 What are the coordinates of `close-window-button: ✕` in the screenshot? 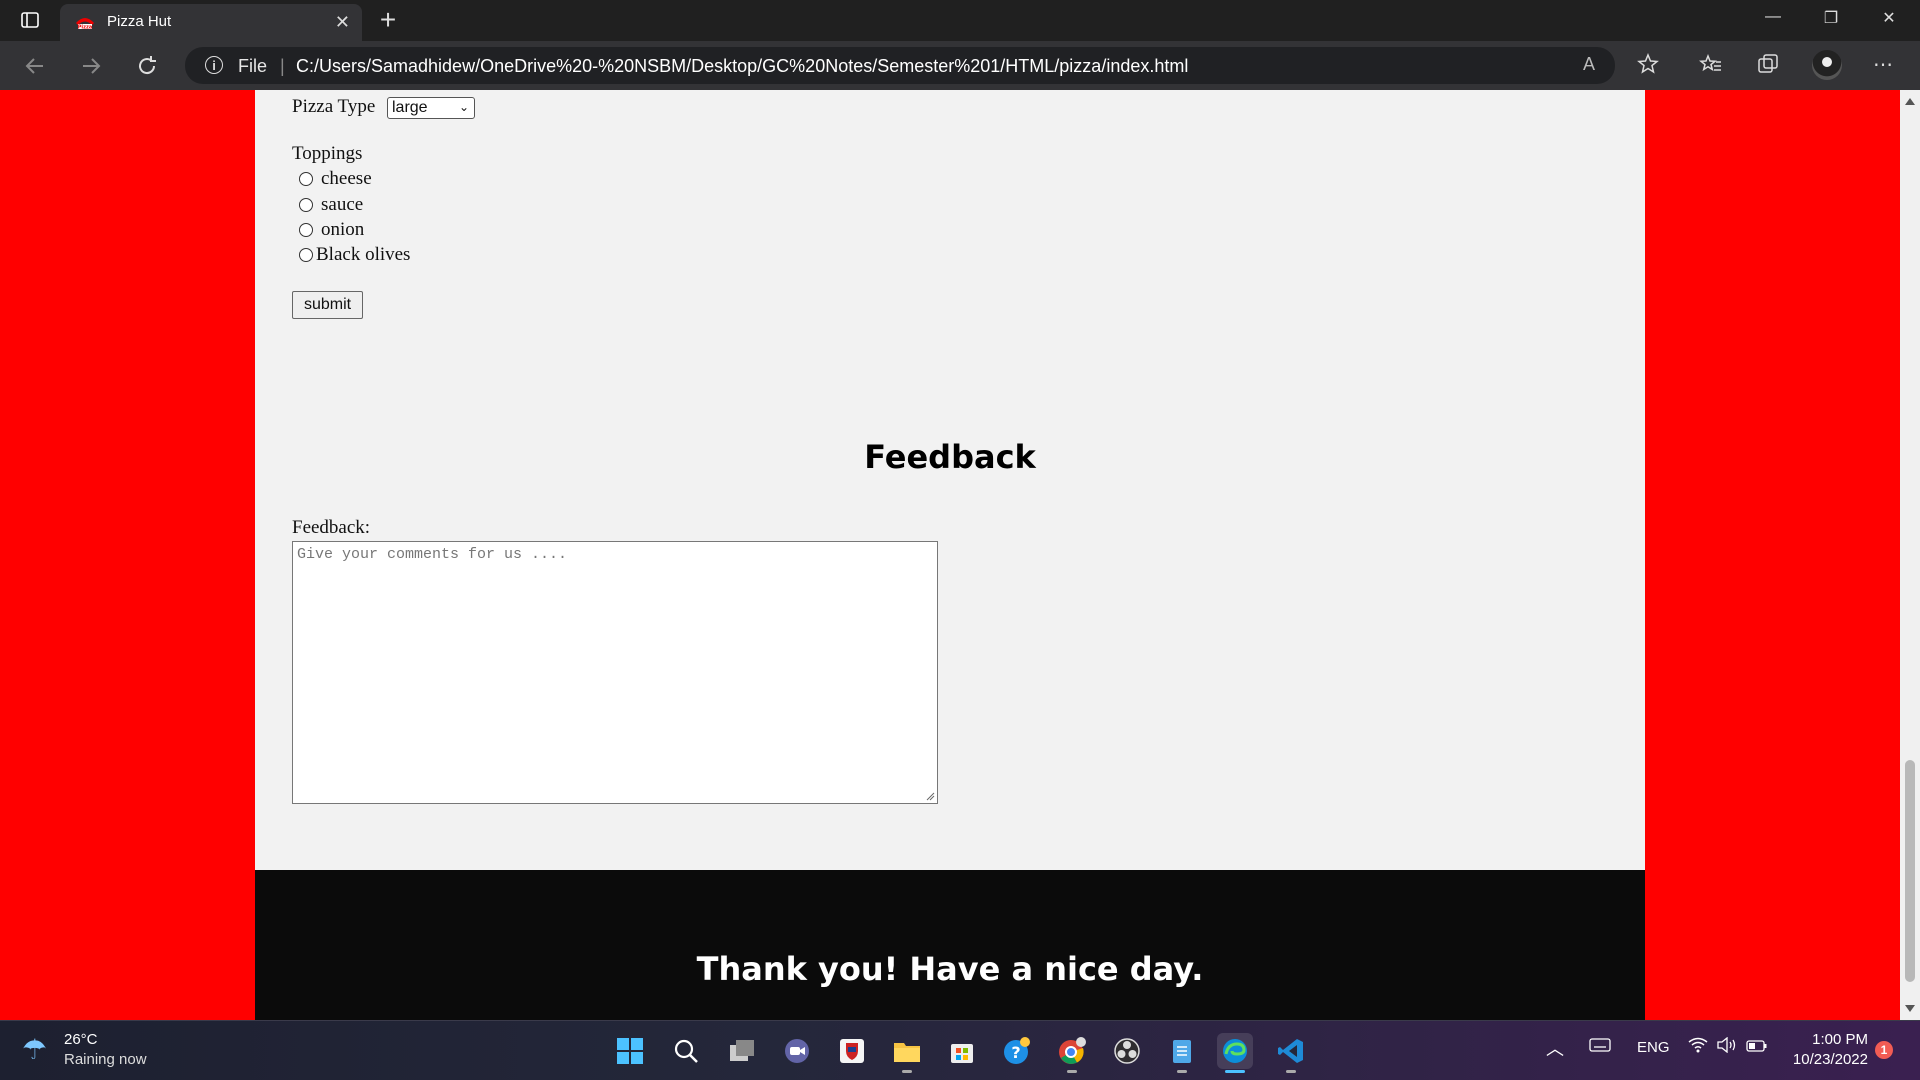 It's located at (1889, 18).